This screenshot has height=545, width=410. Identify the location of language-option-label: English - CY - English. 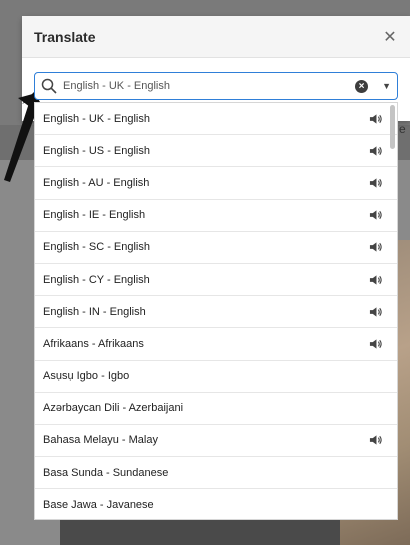
(96, 279).